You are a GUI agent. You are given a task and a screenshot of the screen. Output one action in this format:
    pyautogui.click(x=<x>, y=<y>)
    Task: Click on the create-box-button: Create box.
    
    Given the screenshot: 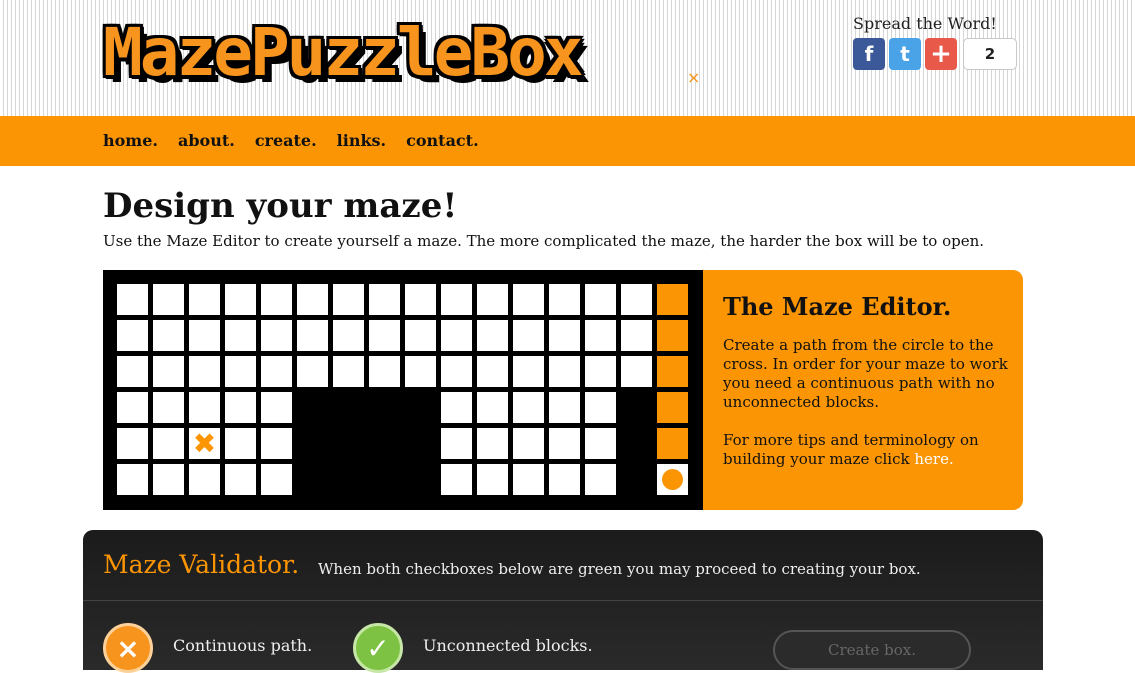 What is the action you would take?
    pyautogui.click(x=872, y=650)
    